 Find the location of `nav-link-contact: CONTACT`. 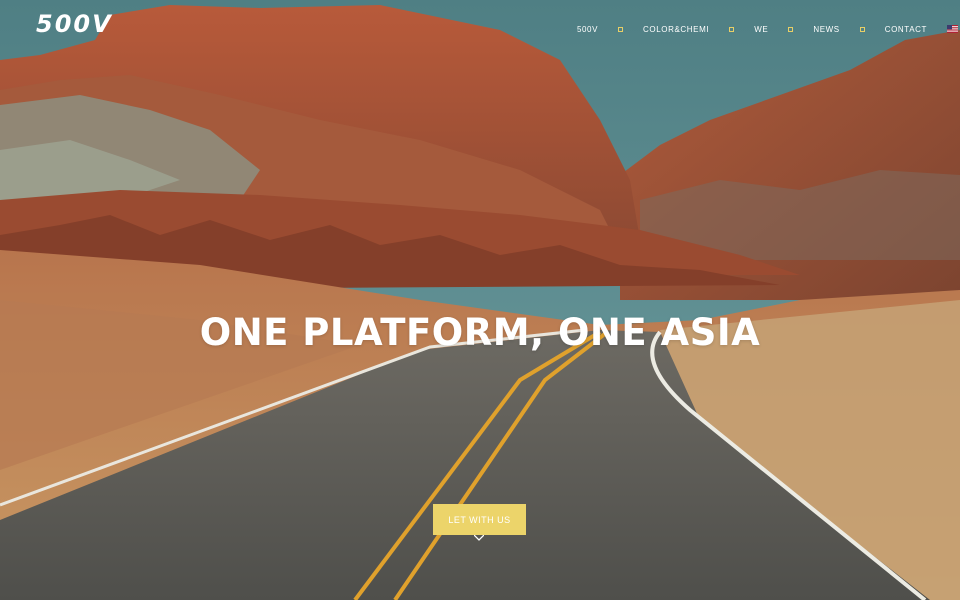

nav-link-contact: CONTACT is located at coordinates (906, 29).